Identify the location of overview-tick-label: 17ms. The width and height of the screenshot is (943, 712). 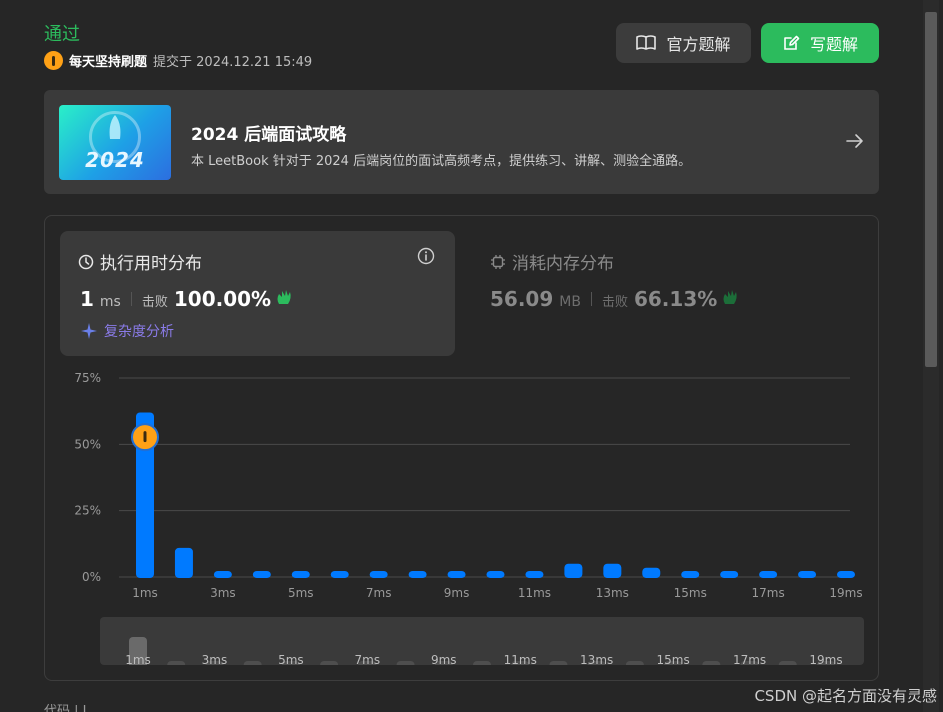
(749, 659).